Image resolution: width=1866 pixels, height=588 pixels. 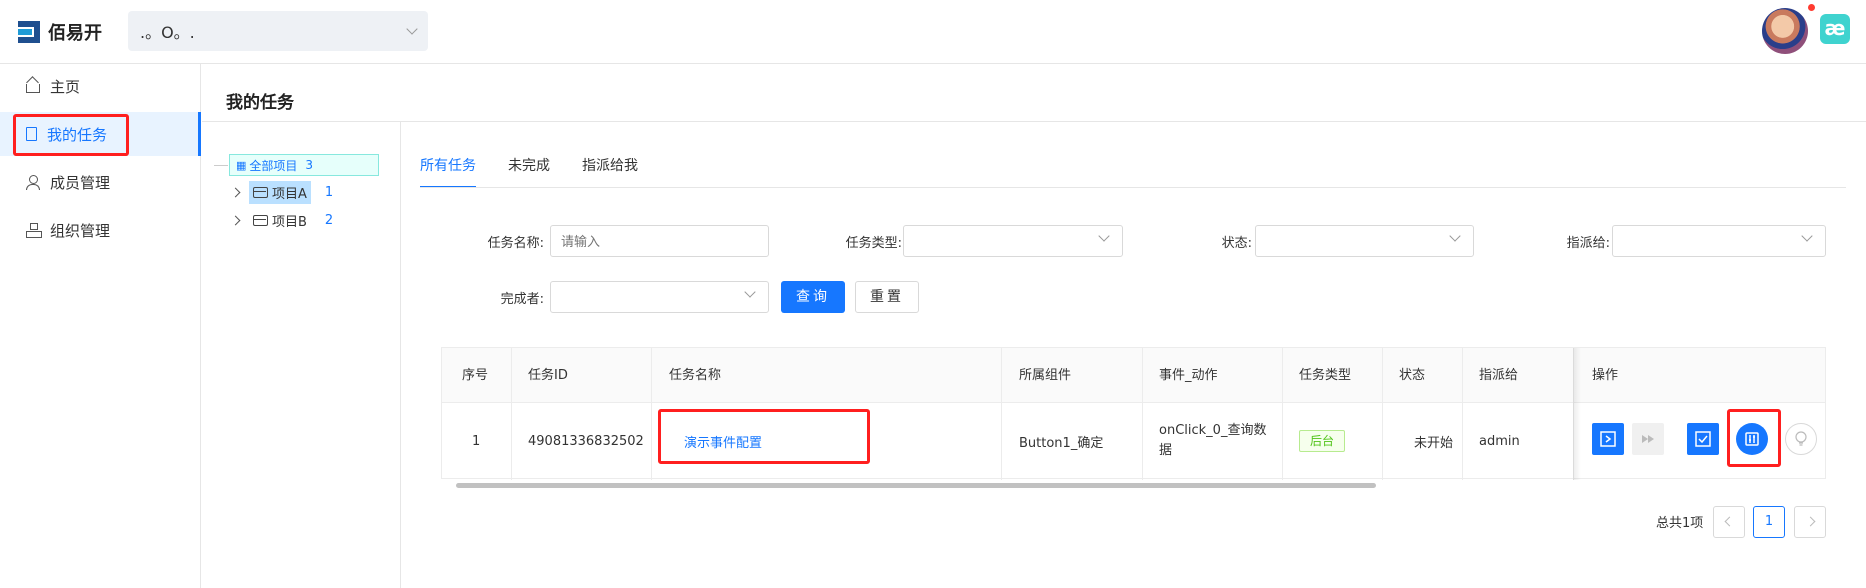 I want to click on task-name-input, so click(x=659, y=241).